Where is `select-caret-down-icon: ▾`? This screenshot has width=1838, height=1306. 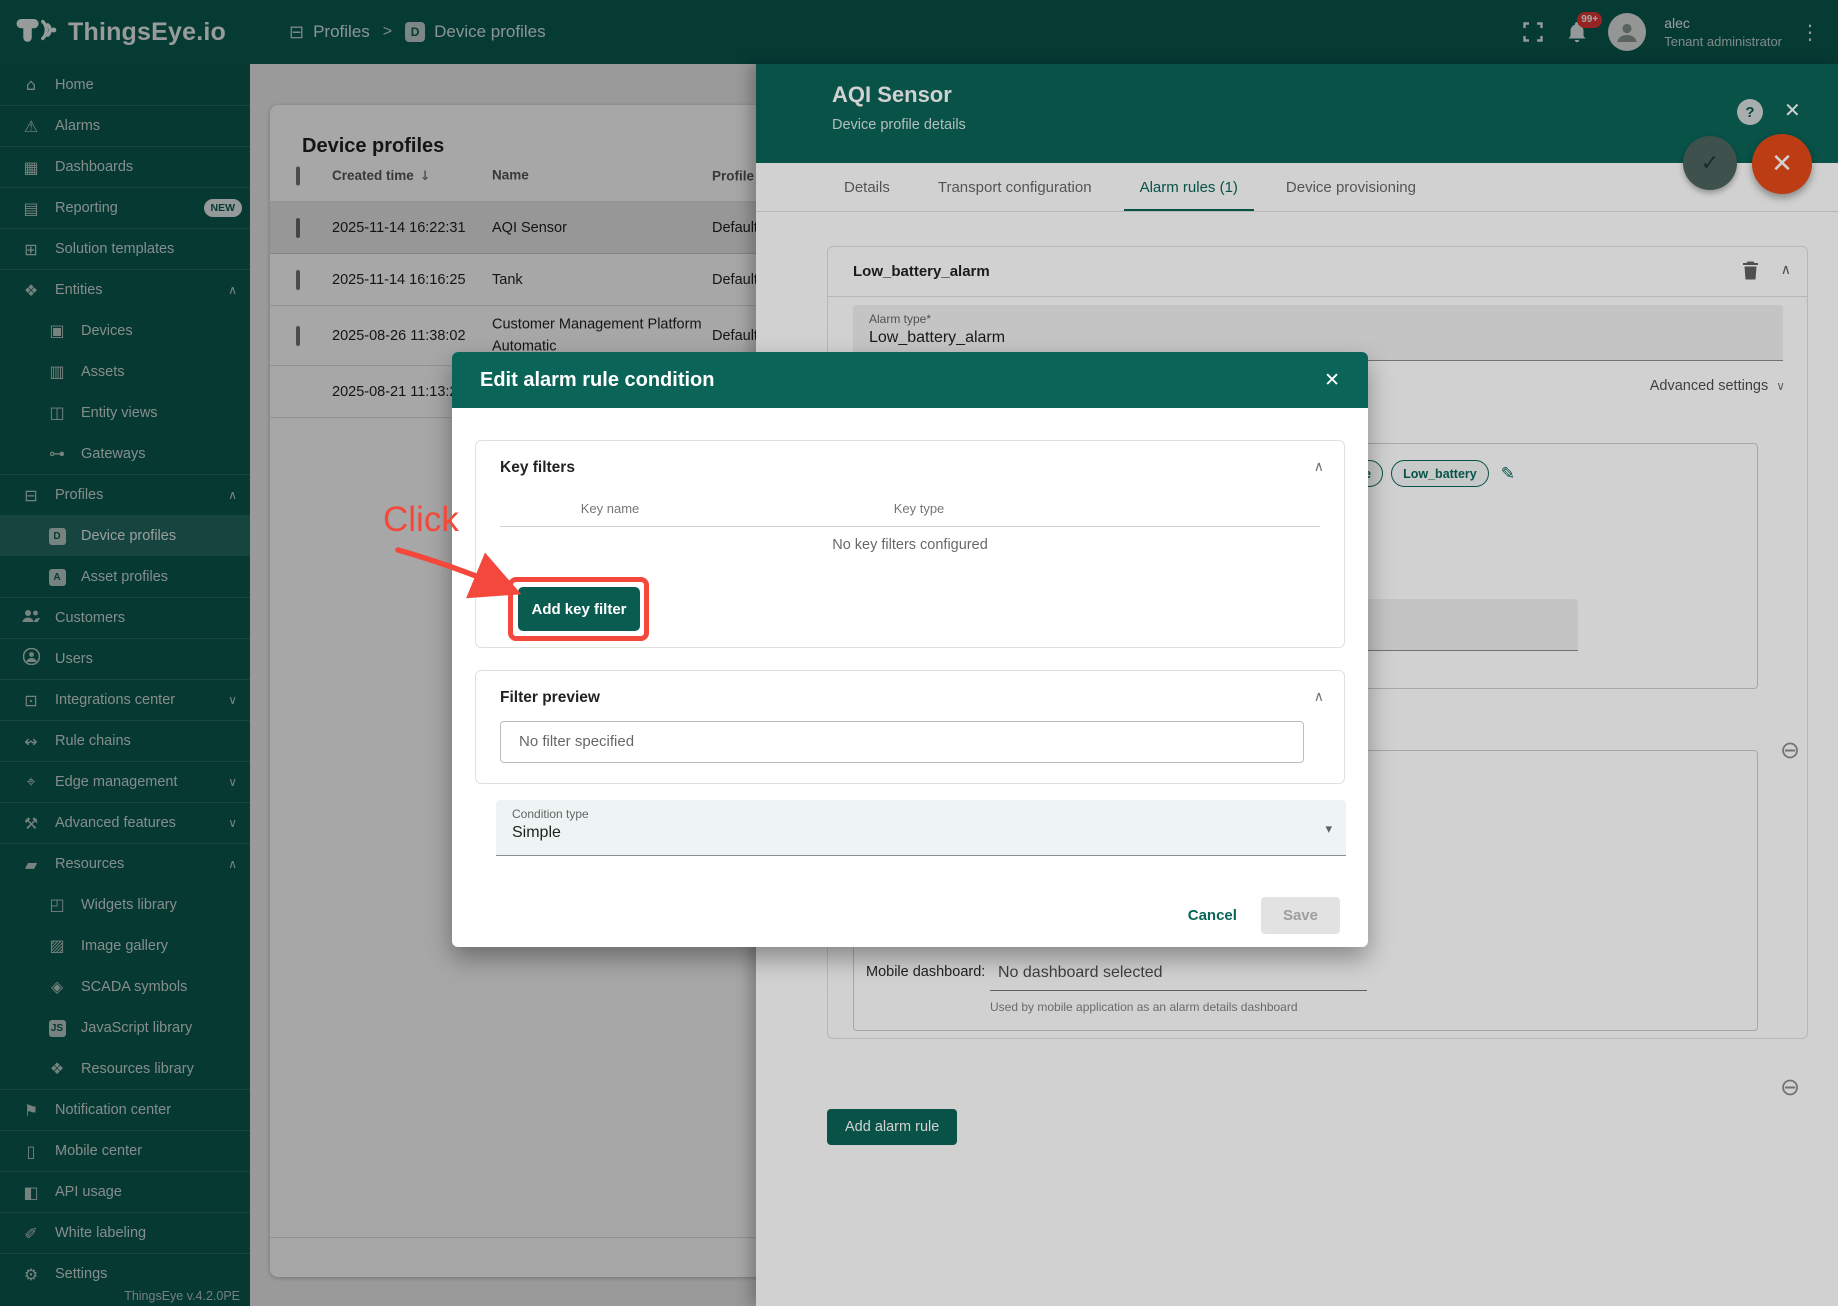 select-caret-down-icon: ▾ is located at coordinates (1328, 829).